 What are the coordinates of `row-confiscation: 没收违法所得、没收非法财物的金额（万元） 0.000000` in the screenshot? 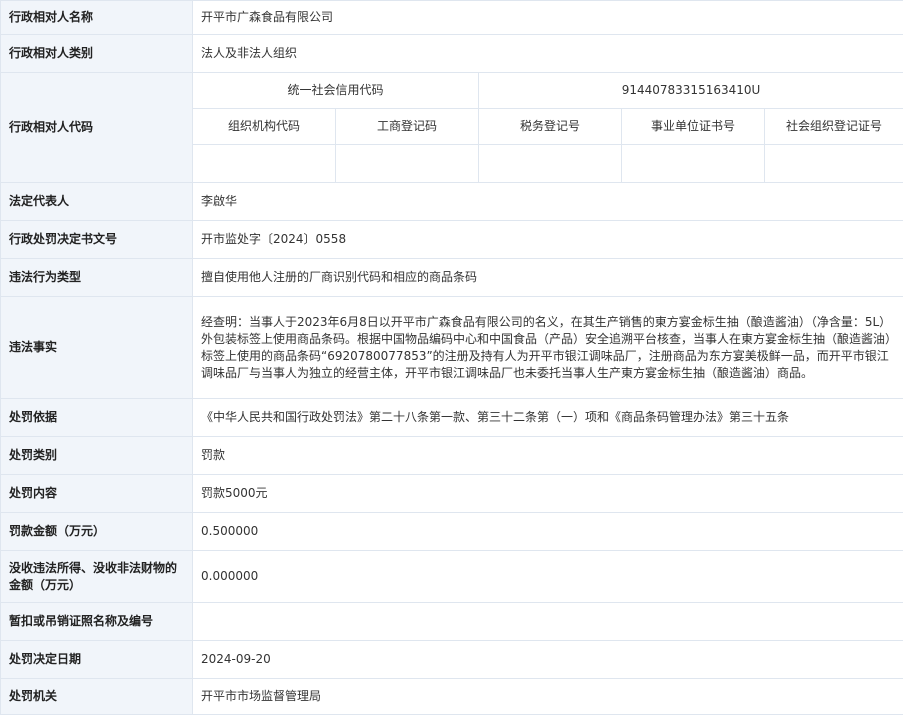 It's located at (452, 577).